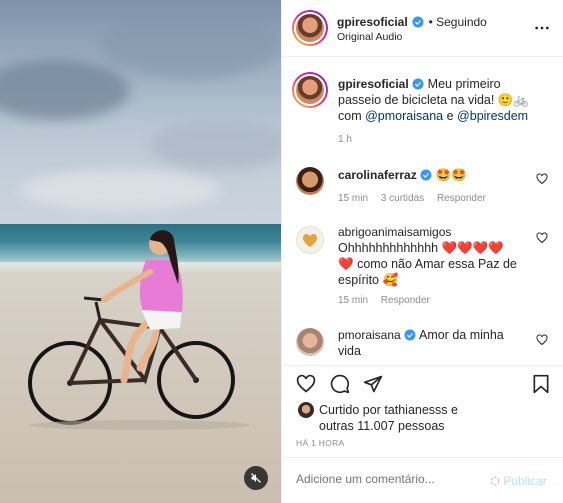  What do you see at coordinates (513, 100) in the screenshot?
I see `caption-emoji: 🙂🚲` at bounding box center [513, 100].